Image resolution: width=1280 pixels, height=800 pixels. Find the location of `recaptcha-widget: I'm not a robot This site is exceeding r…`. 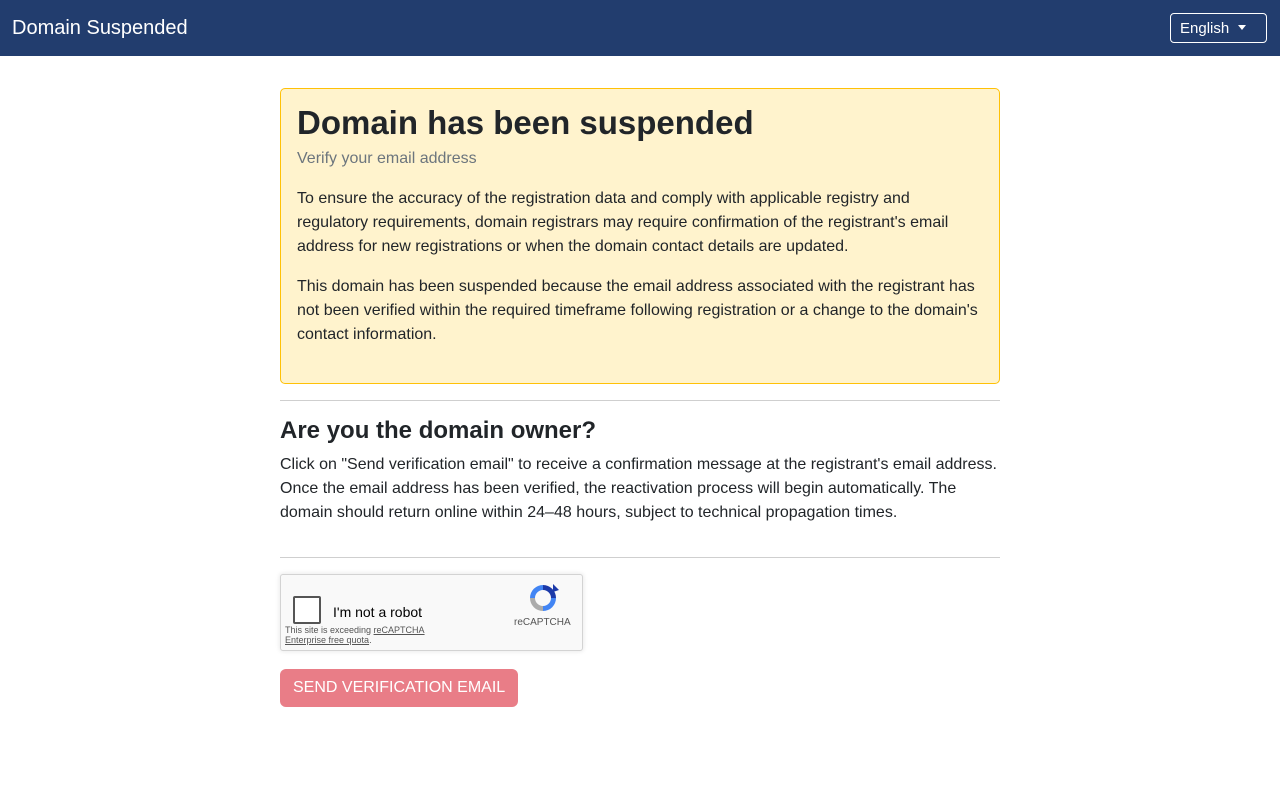

recaptcha-widget: I'm not a robot This site is exceeding r… is located at coordinates (431, 612).